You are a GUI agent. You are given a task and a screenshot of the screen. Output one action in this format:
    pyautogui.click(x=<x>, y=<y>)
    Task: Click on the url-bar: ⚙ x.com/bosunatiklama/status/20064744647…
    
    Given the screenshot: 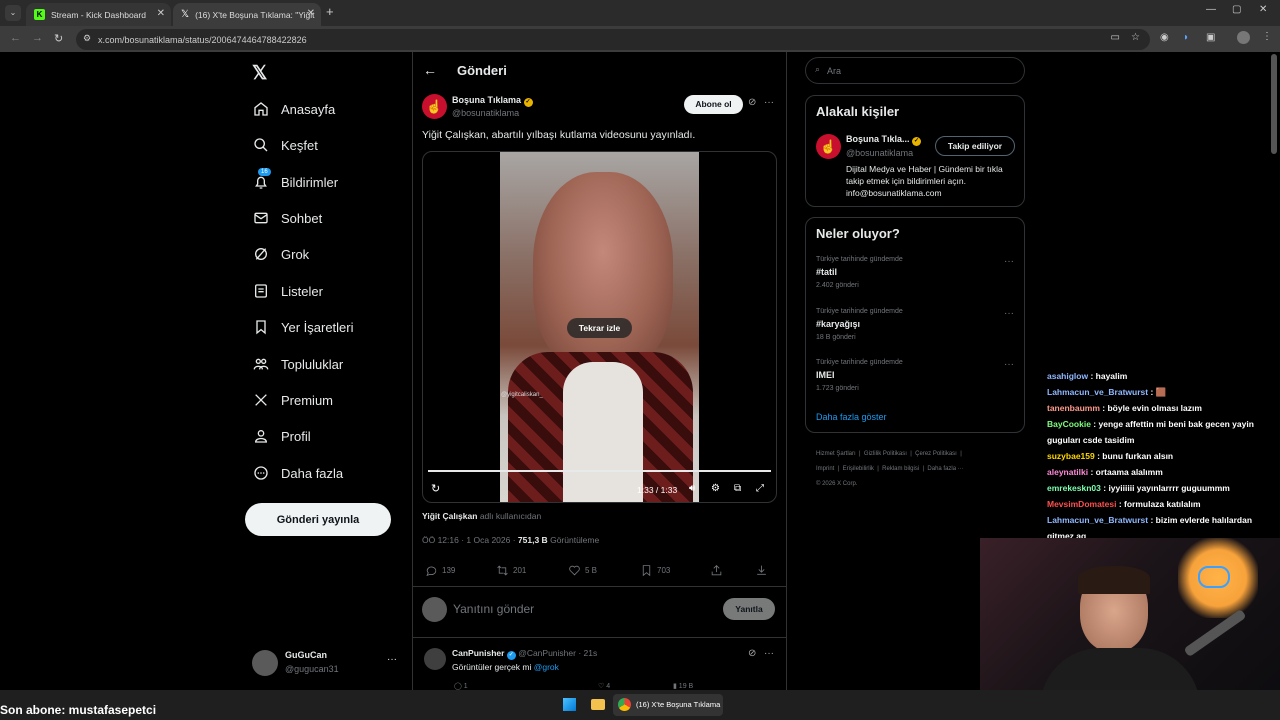 What is the action you would take?
    pyautogui.click(x=613, y=39)
    